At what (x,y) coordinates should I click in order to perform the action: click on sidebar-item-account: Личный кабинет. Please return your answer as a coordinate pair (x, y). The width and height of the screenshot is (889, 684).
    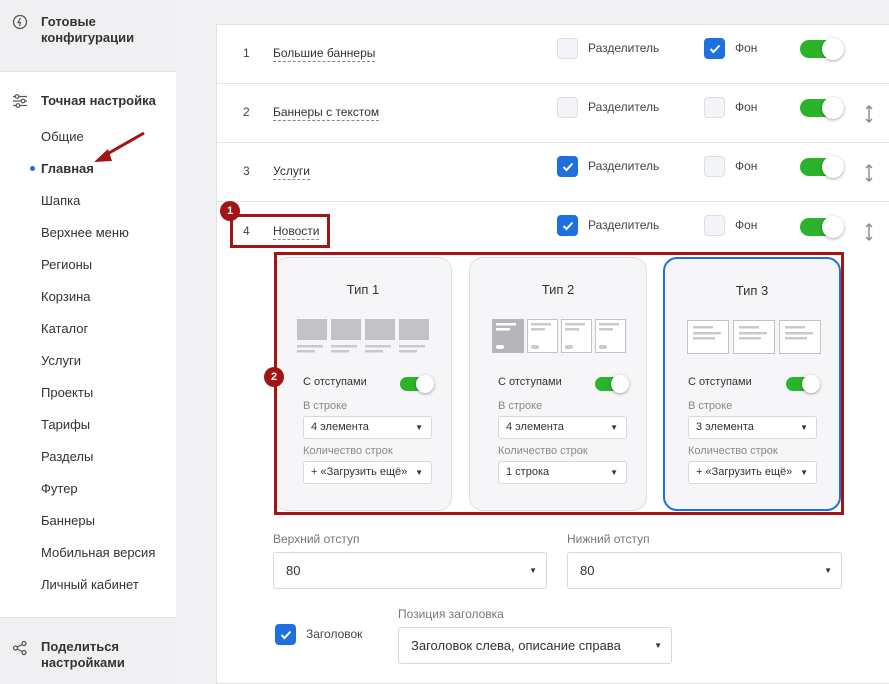
    Looking at the image, I should click on (90, 584).